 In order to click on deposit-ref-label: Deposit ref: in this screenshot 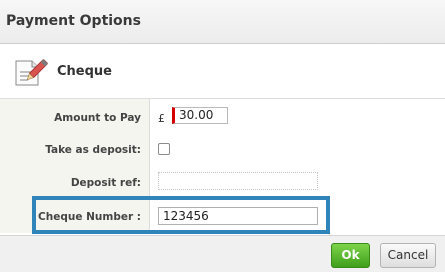, I will do `click(105, 183)`.